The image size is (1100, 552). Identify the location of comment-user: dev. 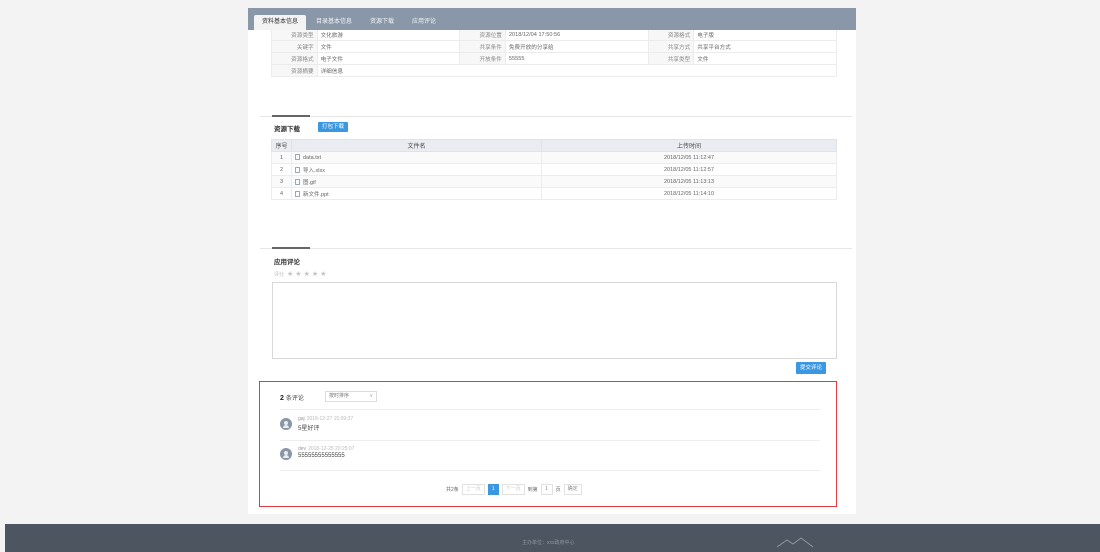
(302, 449).